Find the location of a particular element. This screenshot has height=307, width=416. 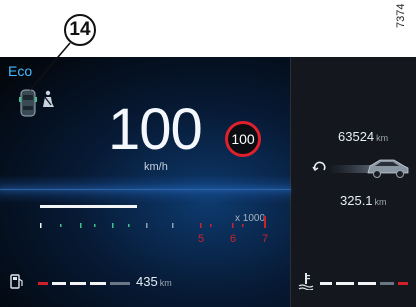

speed-readout: 100 is located at coordinates (155, 129).